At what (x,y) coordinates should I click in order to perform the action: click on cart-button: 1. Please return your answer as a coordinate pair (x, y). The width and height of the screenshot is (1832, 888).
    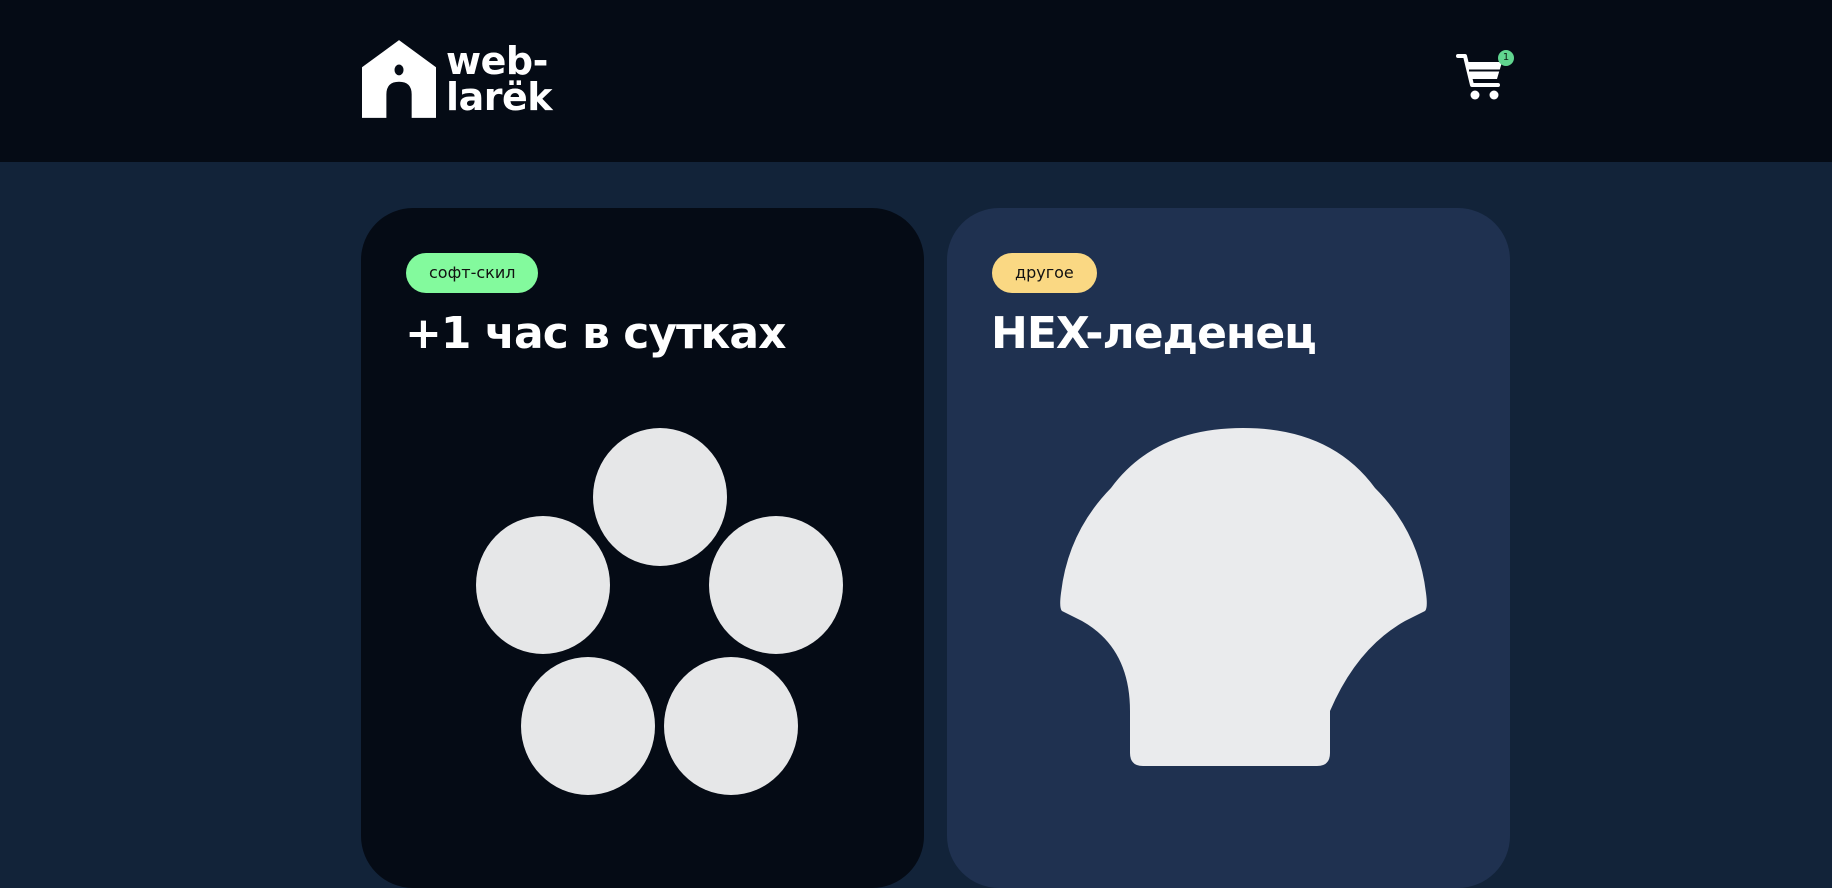
    Looking at the image, I should click on (1484, 77).